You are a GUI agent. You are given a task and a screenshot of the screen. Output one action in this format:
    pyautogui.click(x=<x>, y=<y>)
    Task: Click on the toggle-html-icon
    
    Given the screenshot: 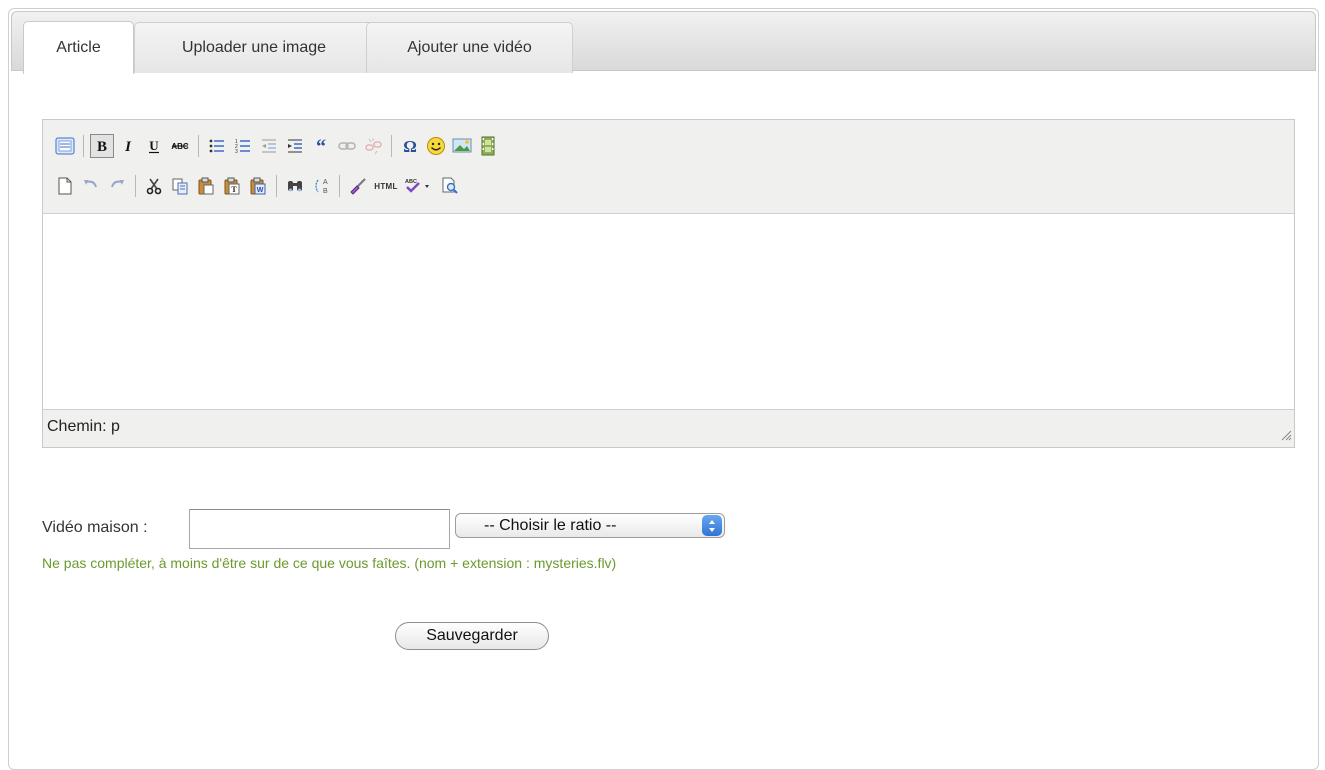 What is the action you would take?
    pyautogui.click(x=65, y=146)
    